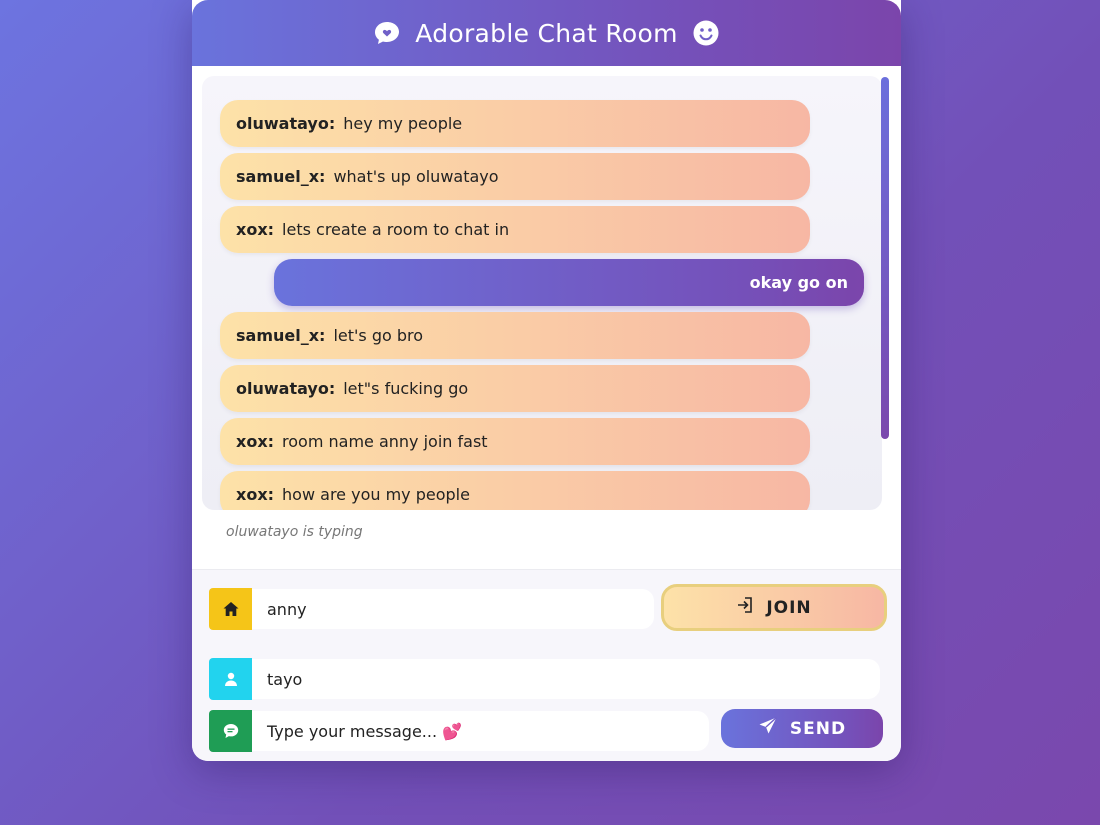 The width and height of the screenshot is (1100, 825). What do you see at coordinates (396, 229) in the screenshot?
I see `message-text: lets create a room to chat in` at bounding box center [396, 229].